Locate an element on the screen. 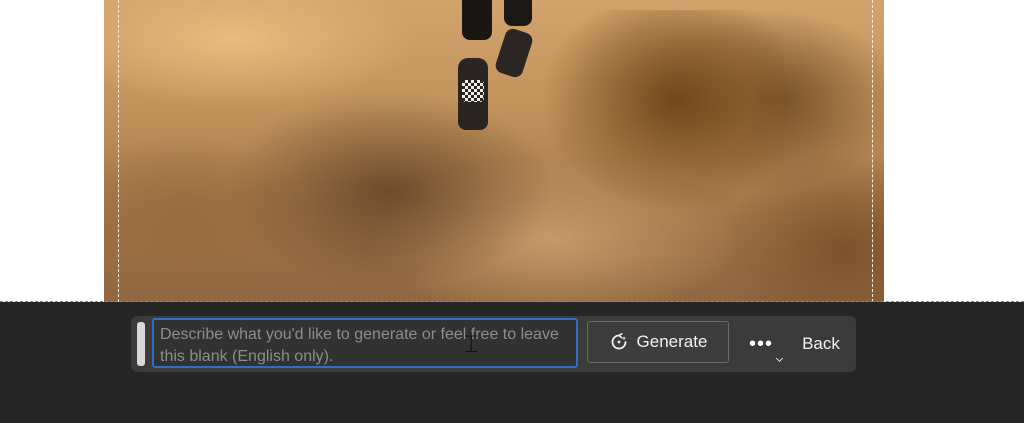 This screenshot has width=1024, height=423. image-bush is located at coordinates (664, 110).